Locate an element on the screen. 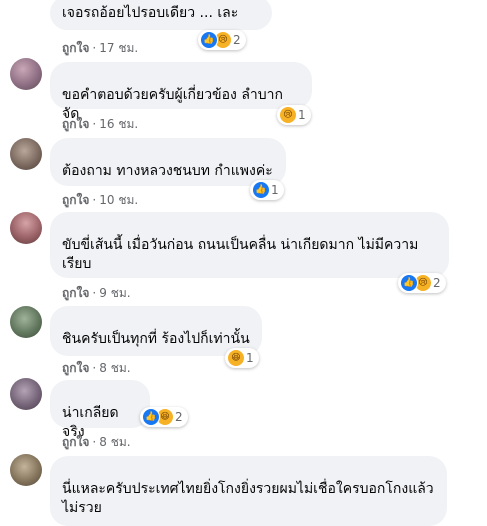 Image resolution: width=487 pixels, height=526 pixels. comment-meta: ถูกใจ · 16 ชม. is located at coordinates (100, 124).